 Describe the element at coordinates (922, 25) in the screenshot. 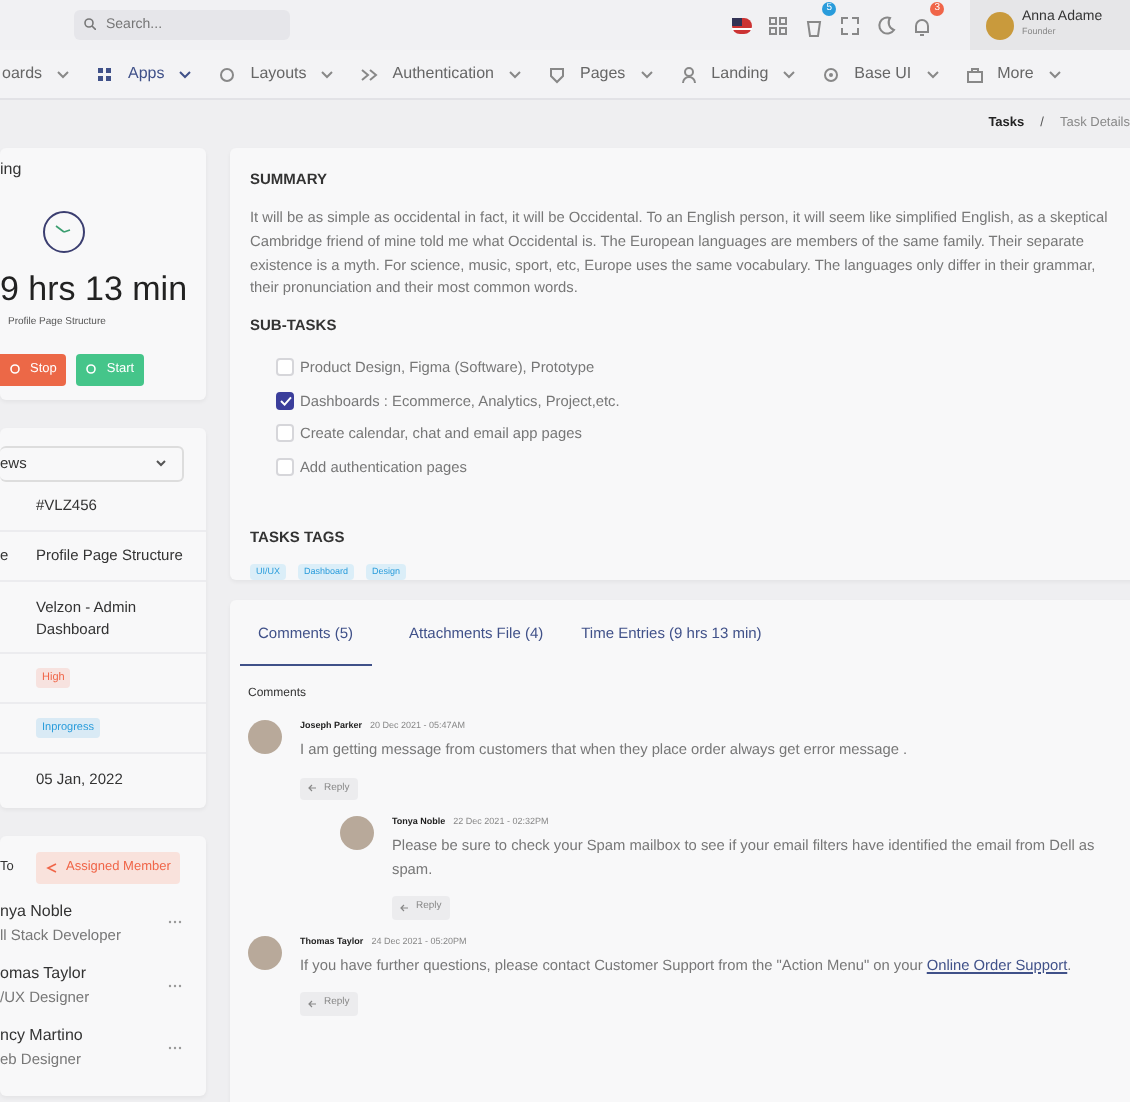

I see `bell-icon` at that location.